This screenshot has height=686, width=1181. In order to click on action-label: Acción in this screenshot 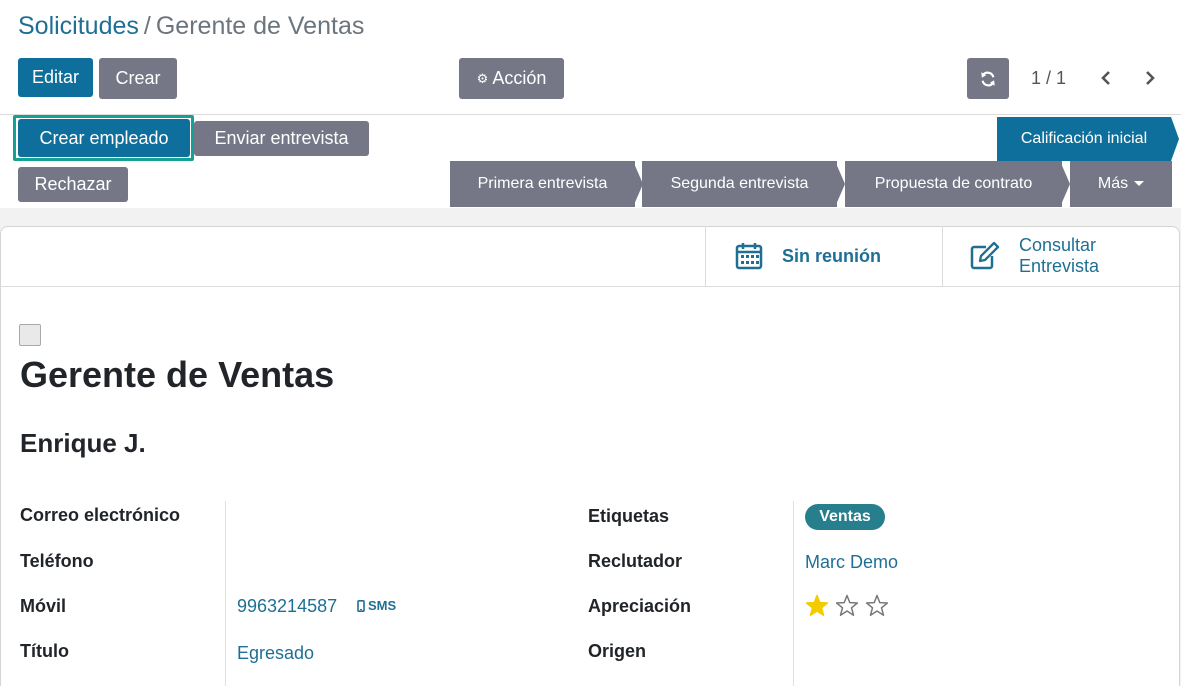, I will do `click(519, 78)`.